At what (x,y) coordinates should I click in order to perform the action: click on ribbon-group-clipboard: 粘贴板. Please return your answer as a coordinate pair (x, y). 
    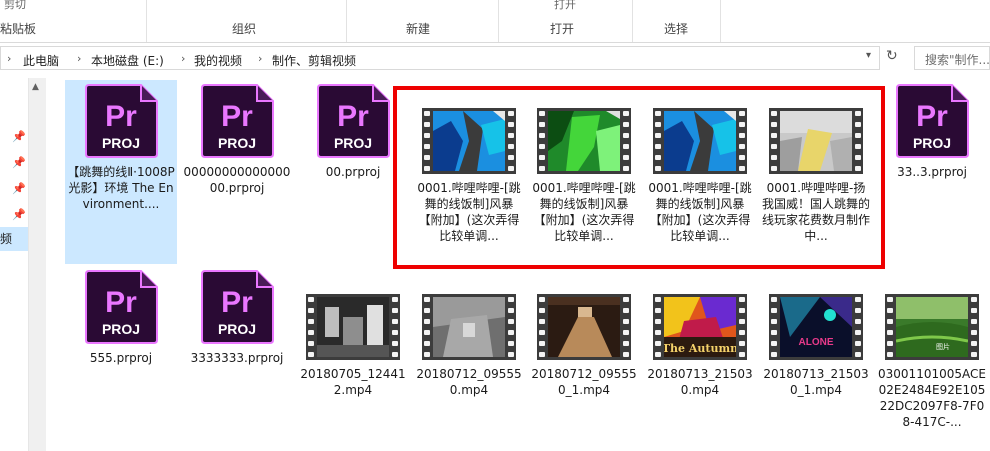
    Looking at the image, I should click on (18, 28).